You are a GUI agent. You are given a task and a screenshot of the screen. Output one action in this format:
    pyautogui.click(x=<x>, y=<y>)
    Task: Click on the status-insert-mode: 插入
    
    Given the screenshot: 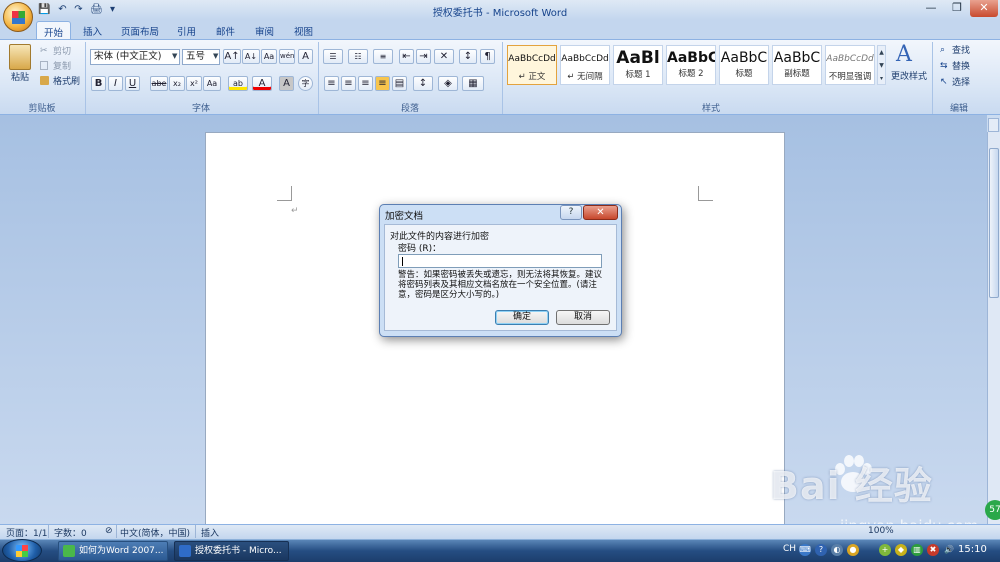 What is the action you would take?
    pyautogui.click(x=210, y=532)
    